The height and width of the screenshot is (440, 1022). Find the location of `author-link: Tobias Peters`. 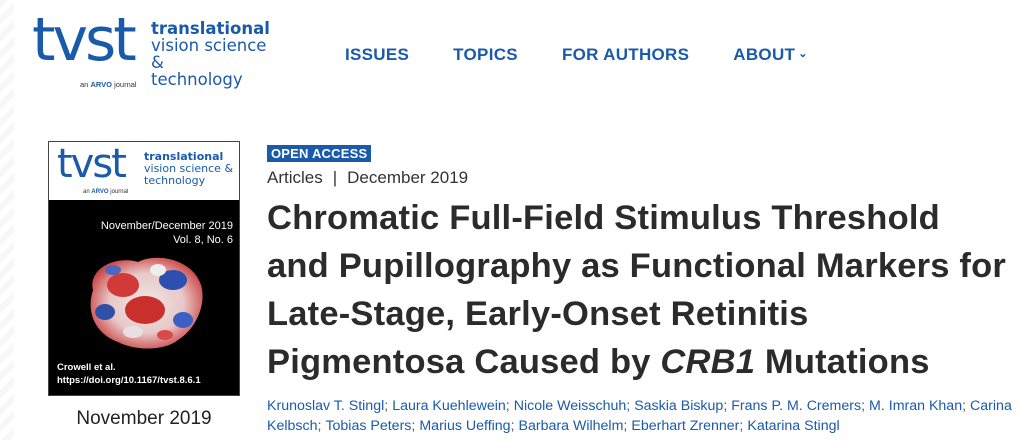

author-link: Tobias Peters is located at coordinates (368, 426).